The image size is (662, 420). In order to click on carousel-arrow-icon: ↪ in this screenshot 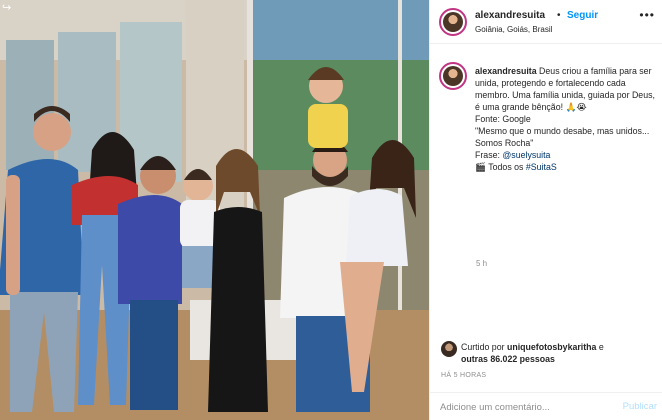, I will do `click(7, 8)`.